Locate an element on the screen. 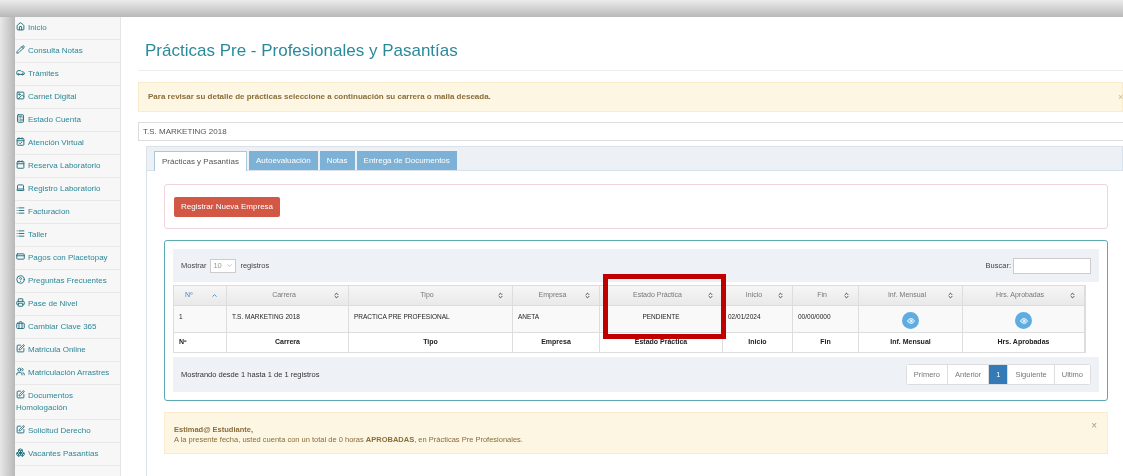 The height and width of the screenshot is (476, 1123). printer-icon is located at coordinates (20, 302).